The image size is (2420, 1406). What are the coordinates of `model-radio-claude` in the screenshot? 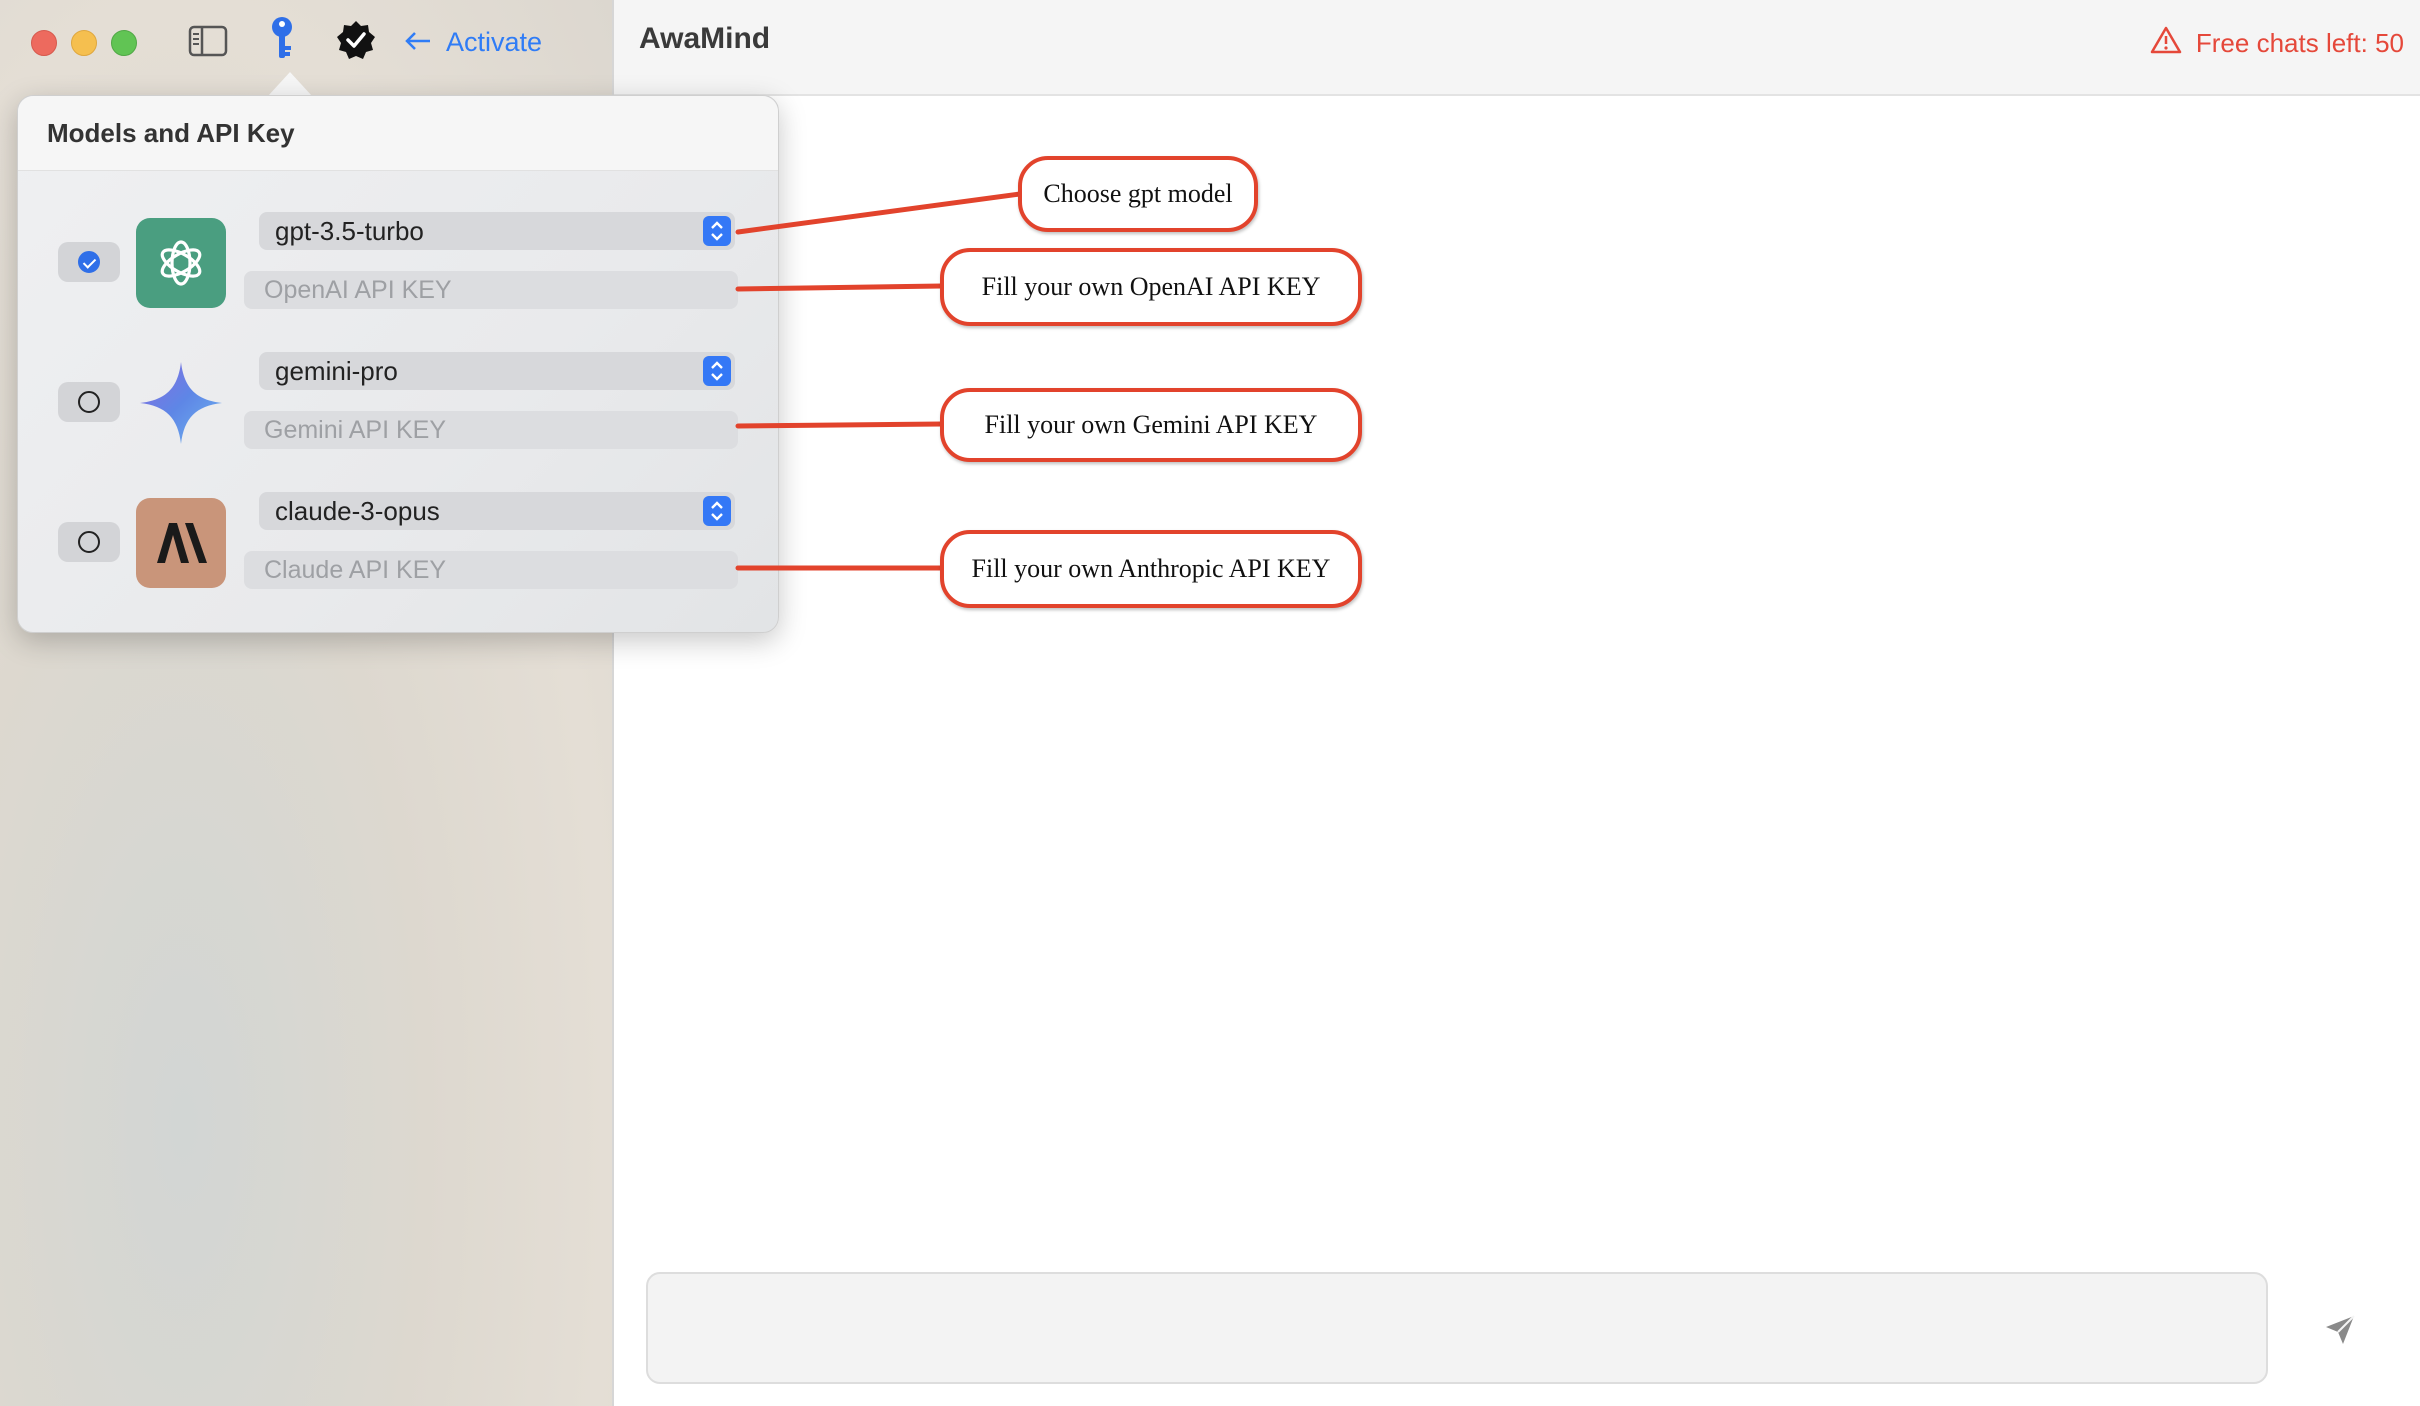 It's located at (89, 542).